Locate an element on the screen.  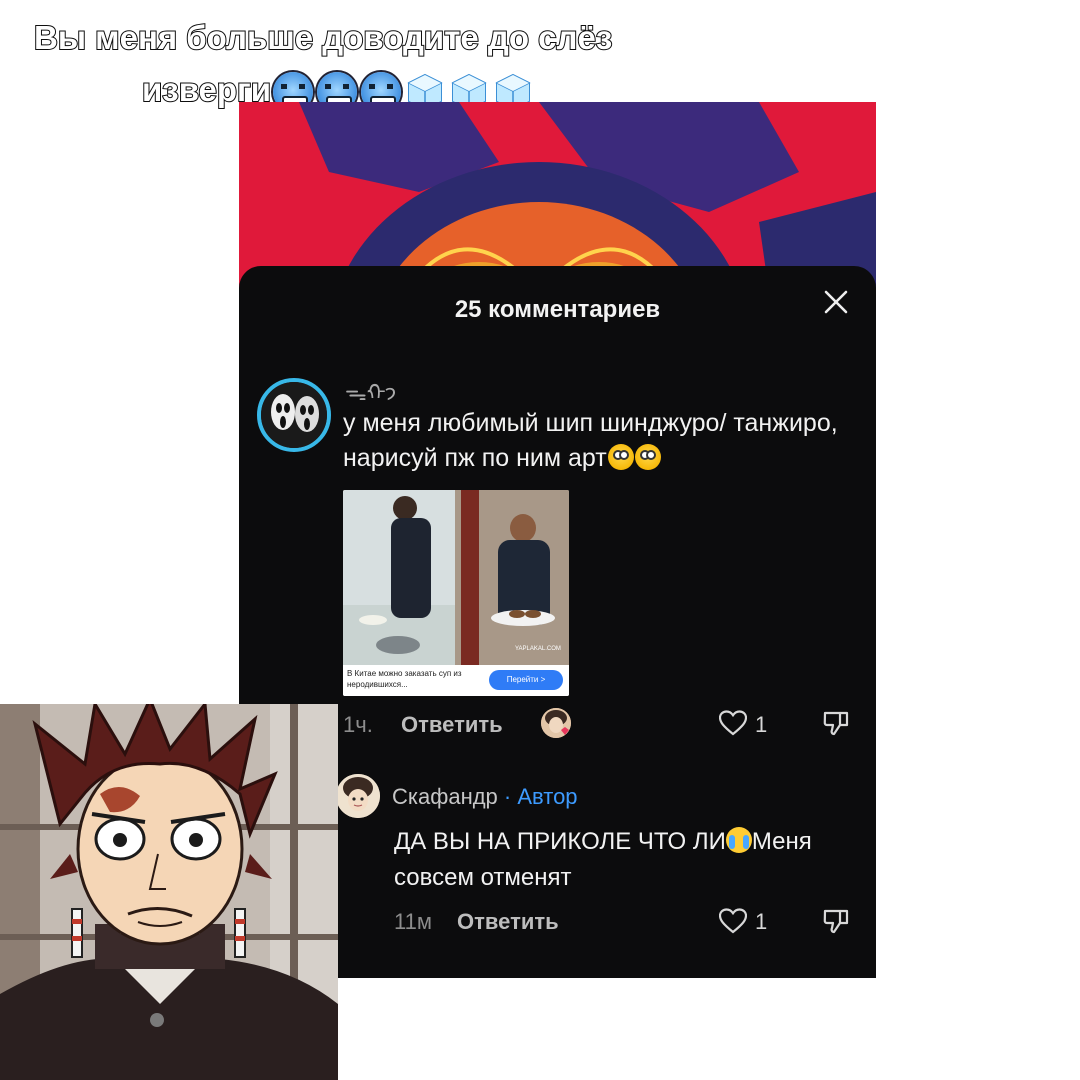
author-name-row: Скафандр · Автор is located at coordinates (485, 797).